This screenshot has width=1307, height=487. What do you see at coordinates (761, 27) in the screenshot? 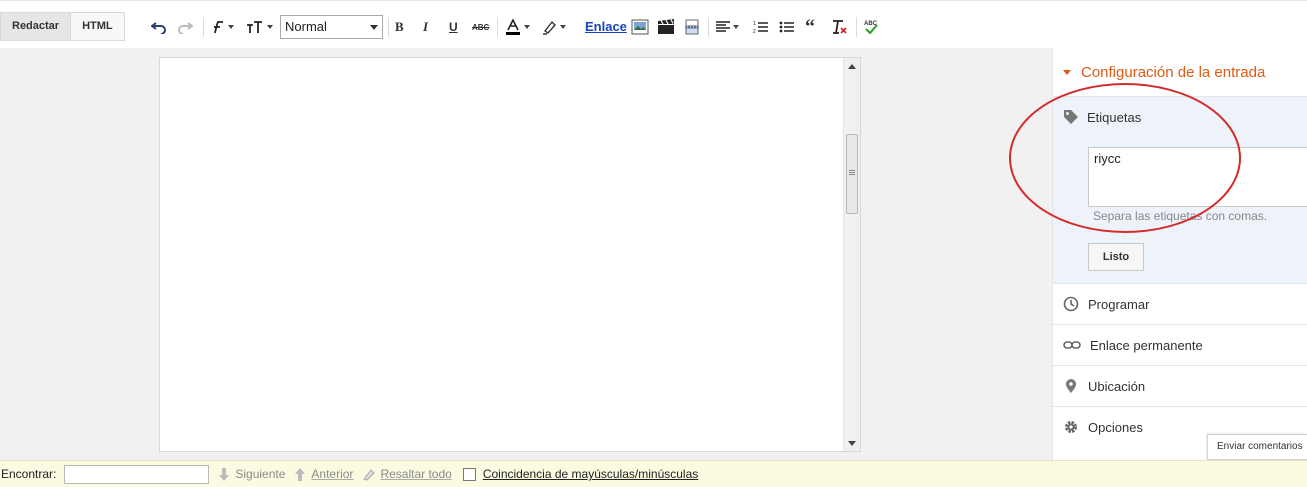
I see `numbered-list-icon: 12` at bounding box center [761, 27].